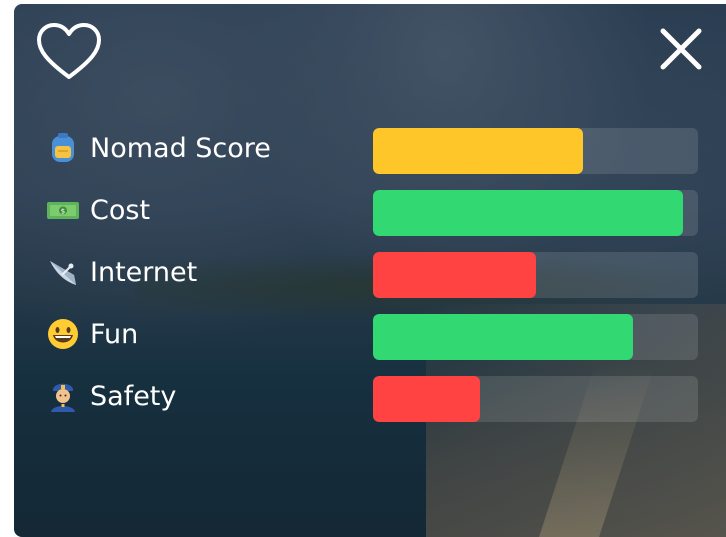 Image resolution: width=726 pixels, height=537 pixels. Describe the element at coordinates (63, 397) in the screenshot. I see `police-officer-emoji-icon` at that location.